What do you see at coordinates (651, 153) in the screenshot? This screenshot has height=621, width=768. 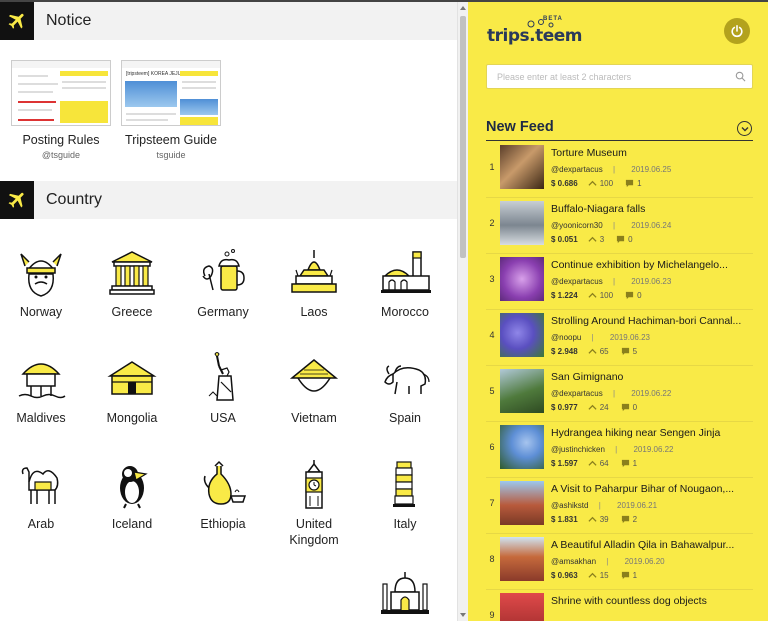 I see `feed-item-title: Torture Museum` at bounding box center [651, 153].